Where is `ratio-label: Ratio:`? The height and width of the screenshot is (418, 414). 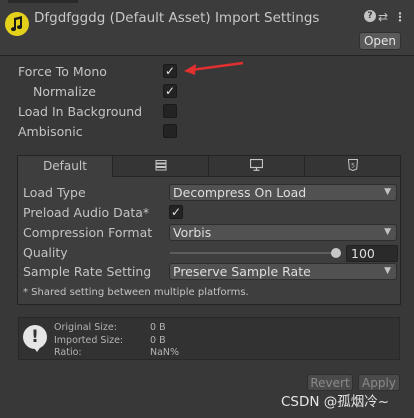
ratio-label: Ratio: is located at coordinates (68, 352).